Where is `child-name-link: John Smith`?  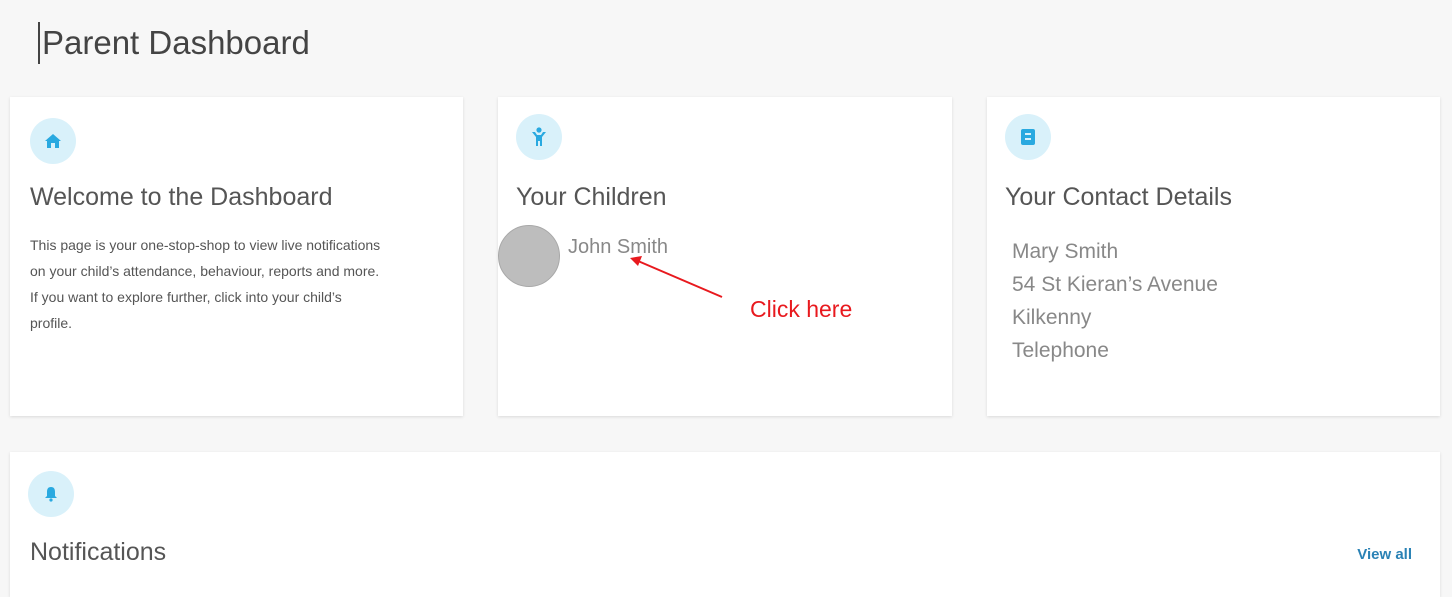 child-name-link: John Smith is located at coordinates (618, 247).